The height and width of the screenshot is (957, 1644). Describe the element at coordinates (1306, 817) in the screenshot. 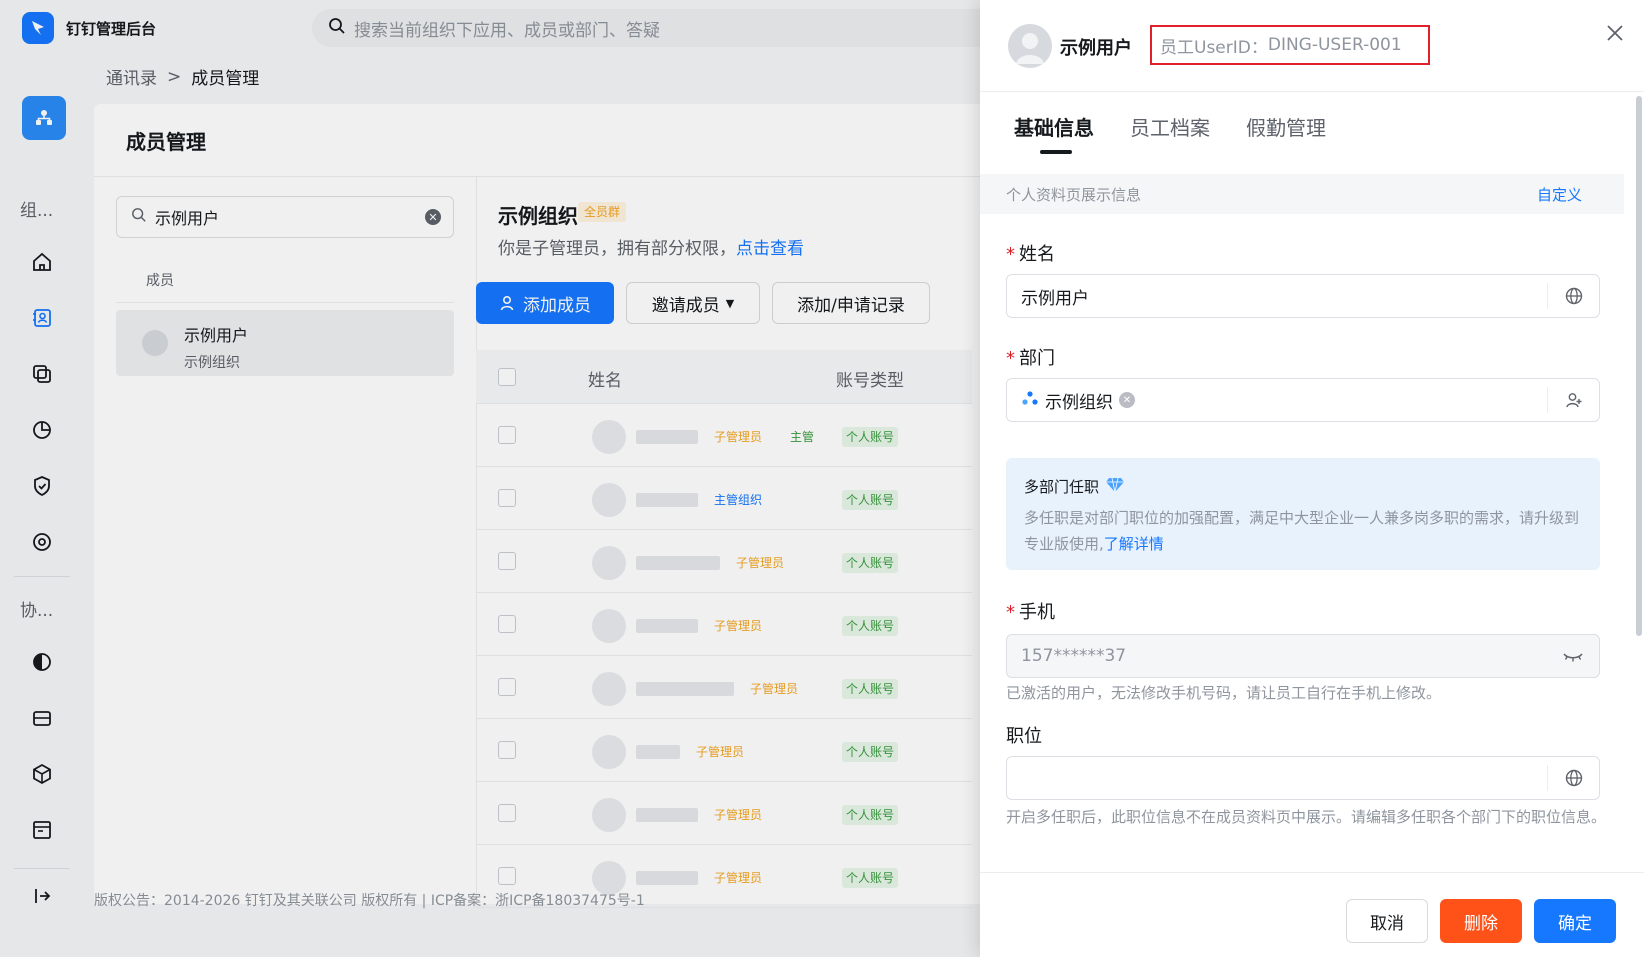

I see `position-help-text: 开启多任职后，此职位信息不在成员资料页中展示。请编辑多任职各个部门下的职位信息。` at that location.